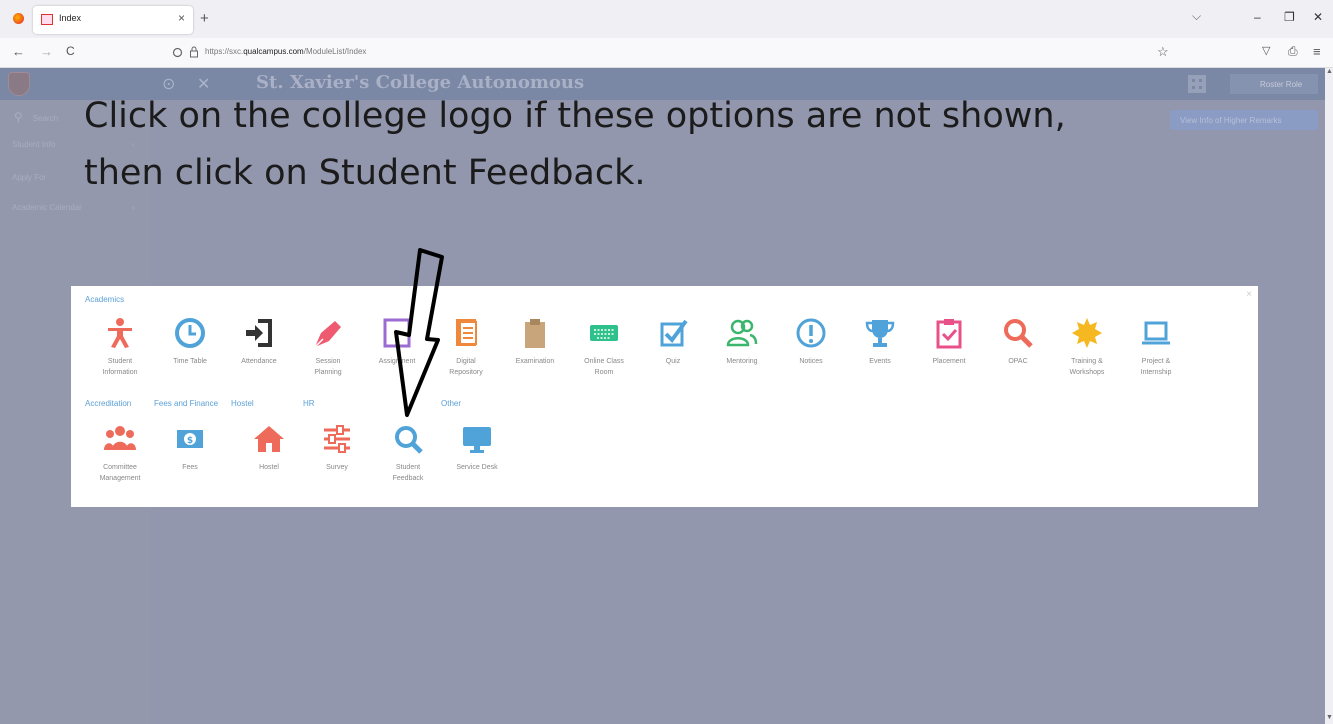 The width and height of the screenshot is (1333, 724). Describe the element at coordinates (1257, 17) in the screenshot. I see `minimize-button: –` at that location.